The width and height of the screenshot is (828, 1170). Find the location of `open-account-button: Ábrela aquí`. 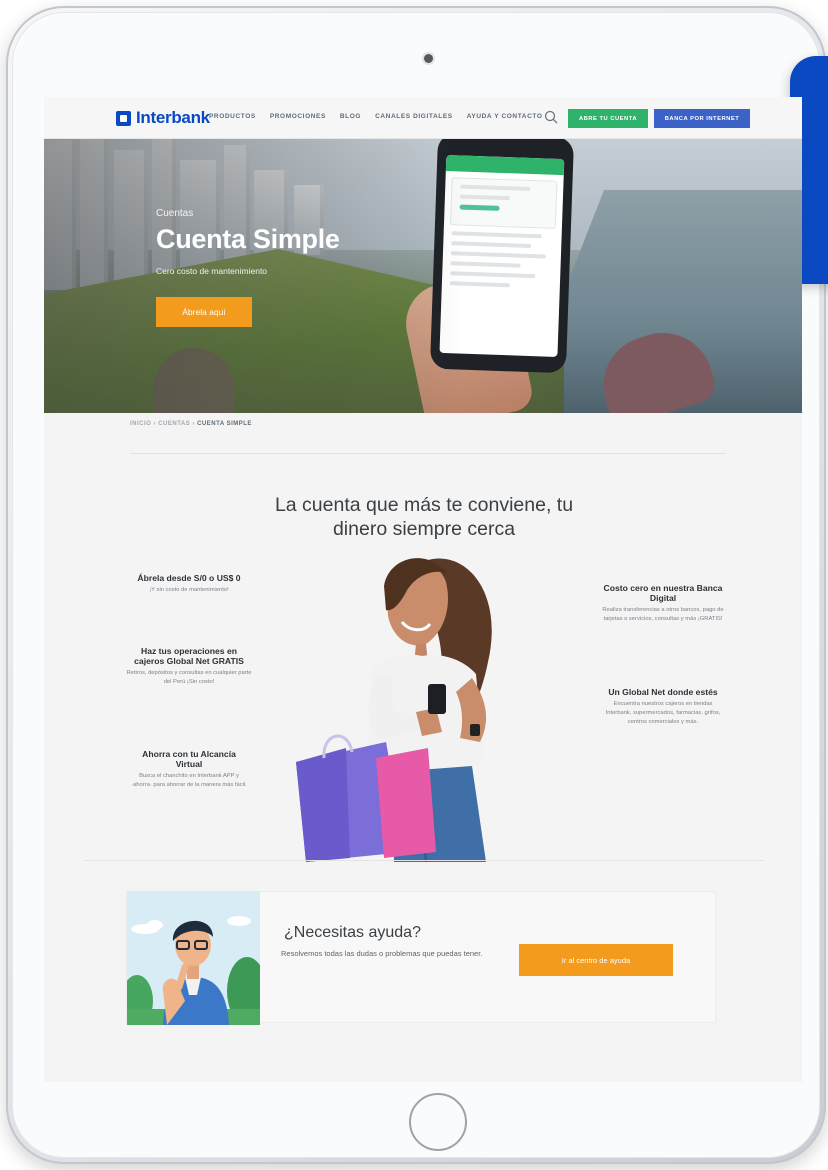

open-account-button: Ábrela aquí is located at coordinates (204, 312).